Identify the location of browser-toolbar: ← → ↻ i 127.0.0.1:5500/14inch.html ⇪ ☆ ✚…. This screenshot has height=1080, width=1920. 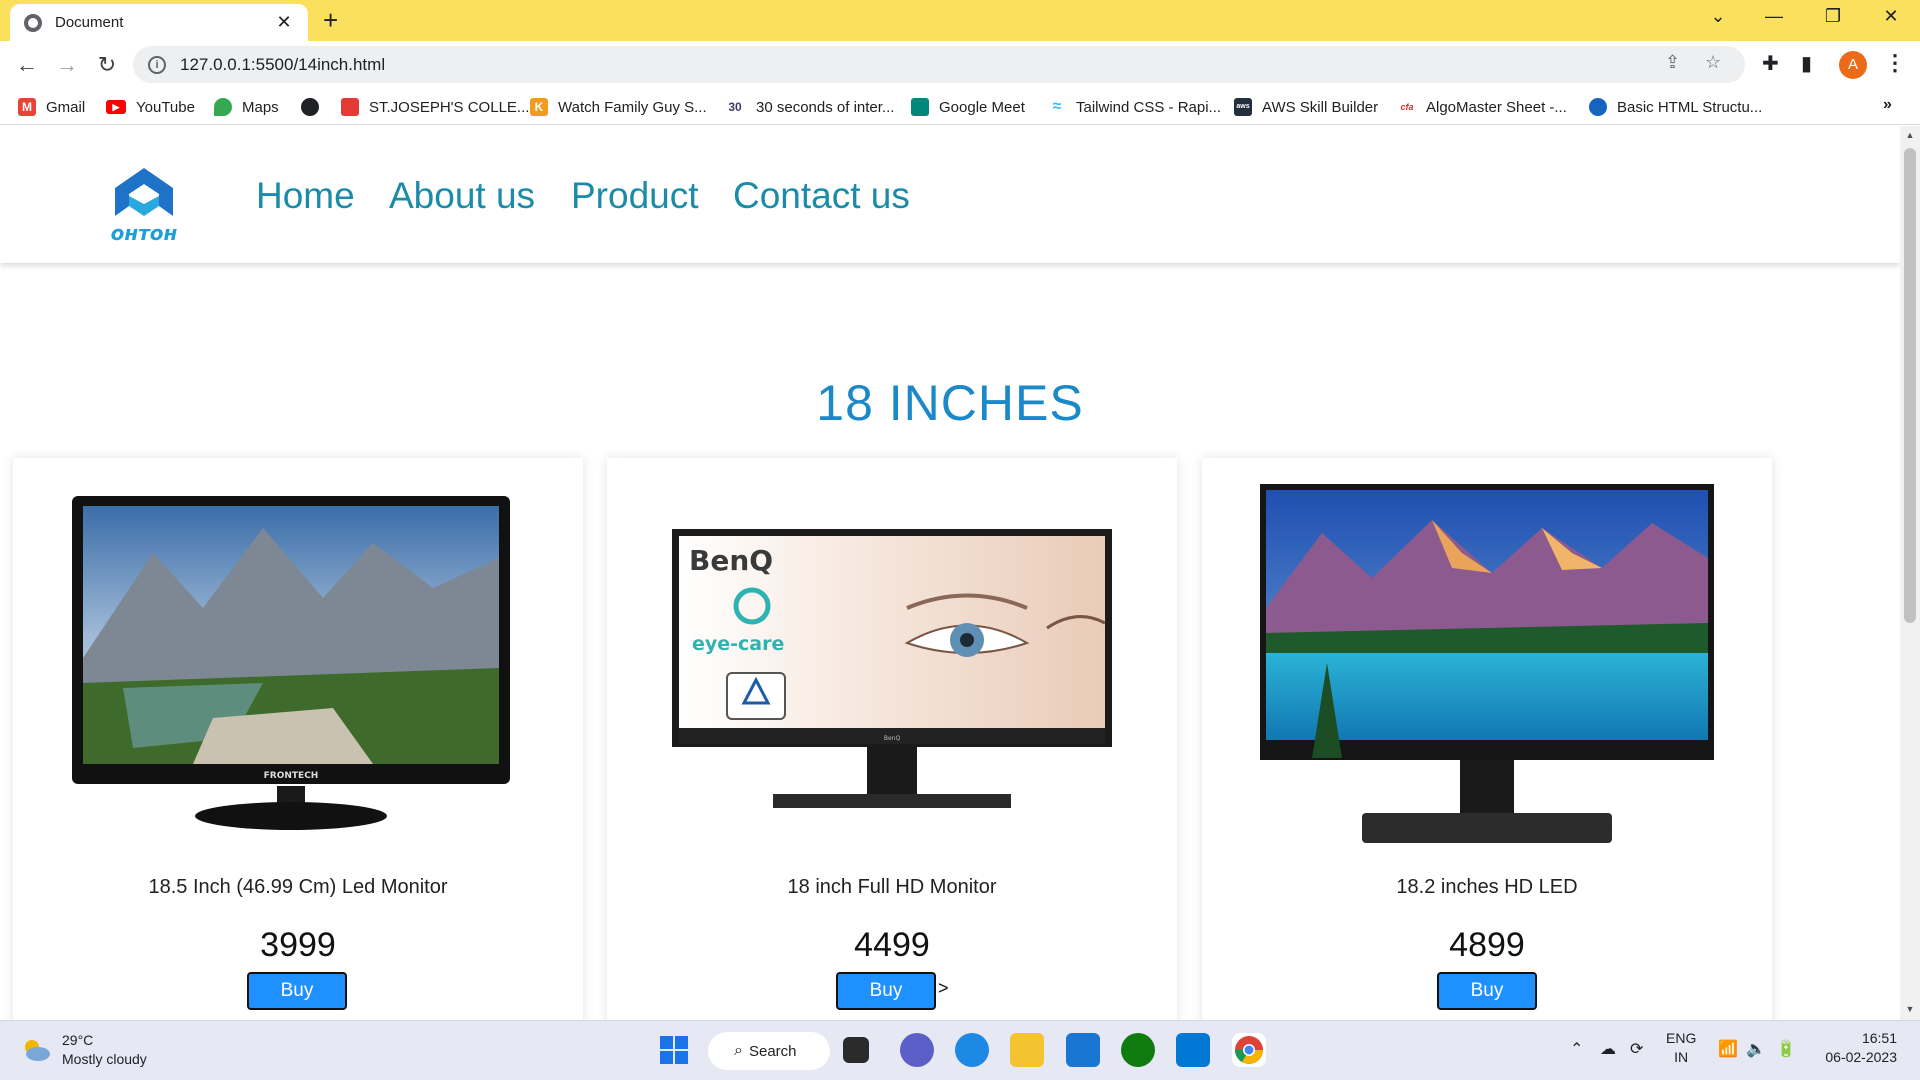
(960, 65).